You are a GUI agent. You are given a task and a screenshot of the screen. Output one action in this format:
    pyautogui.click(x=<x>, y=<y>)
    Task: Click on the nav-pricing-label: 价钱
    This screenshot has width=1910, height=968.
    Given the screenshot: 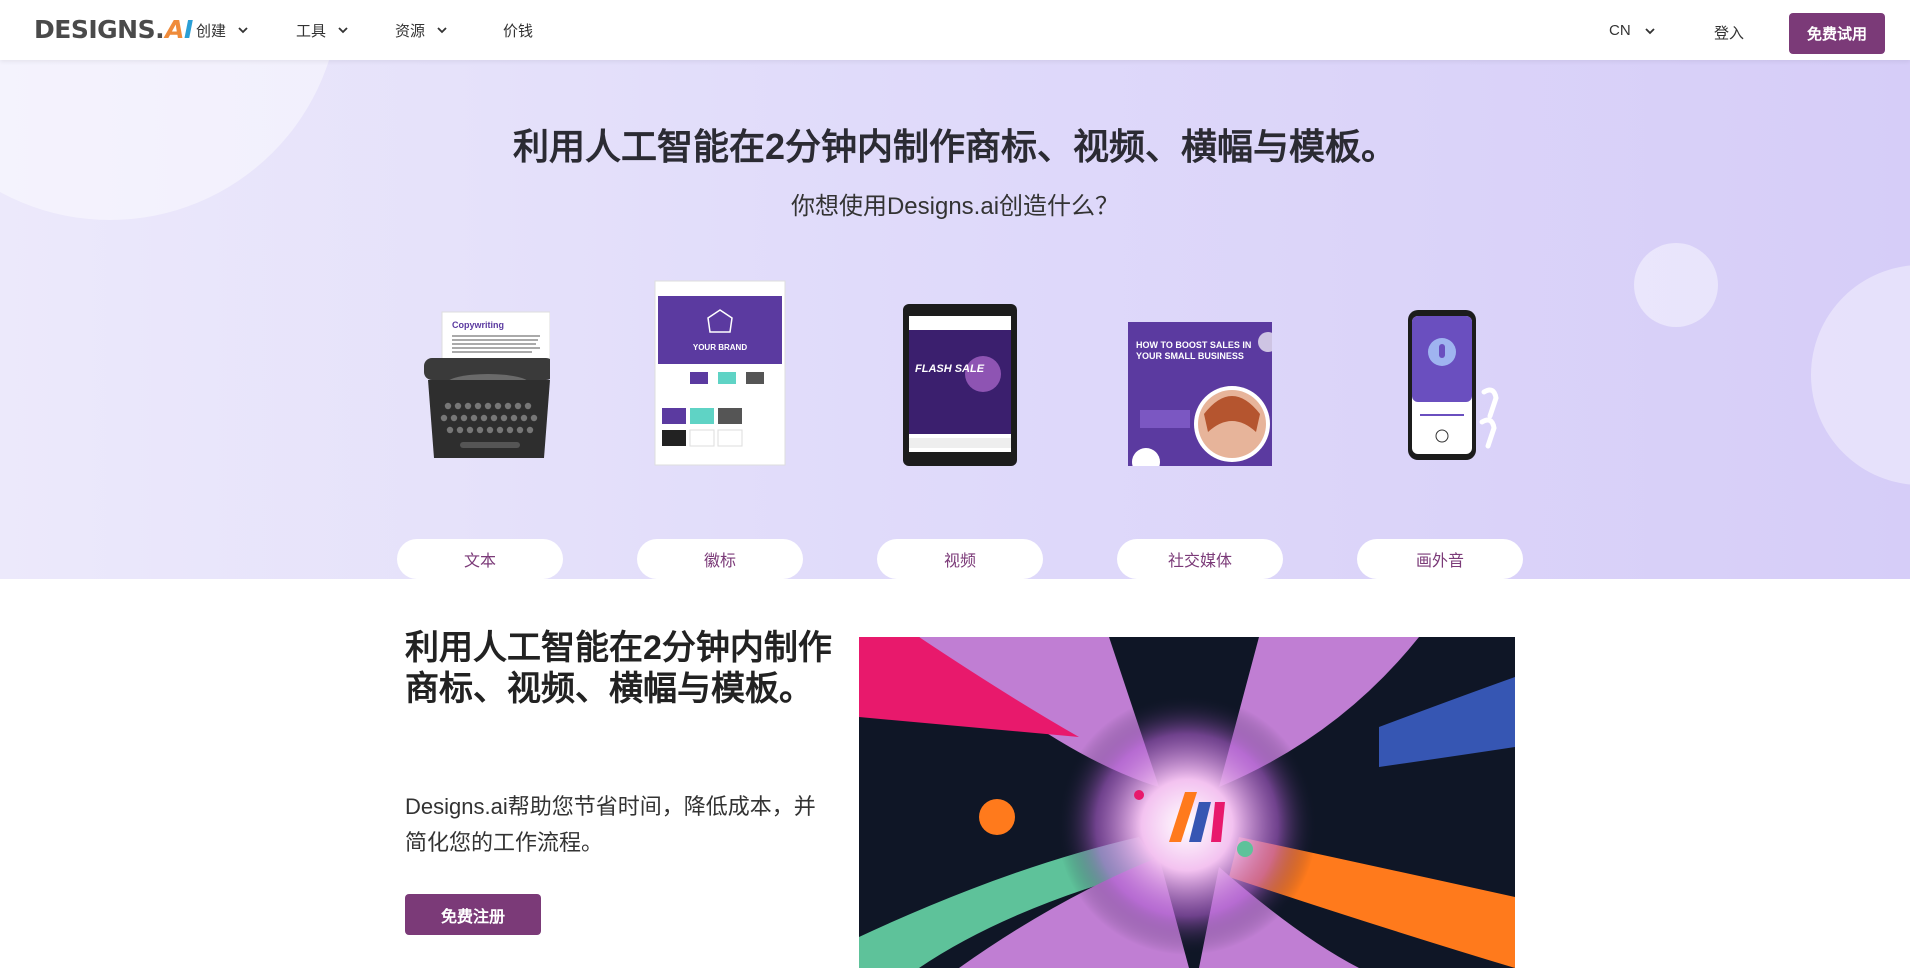 What is the action you would take?
    pyautogui.click(x=518, y=31)
    